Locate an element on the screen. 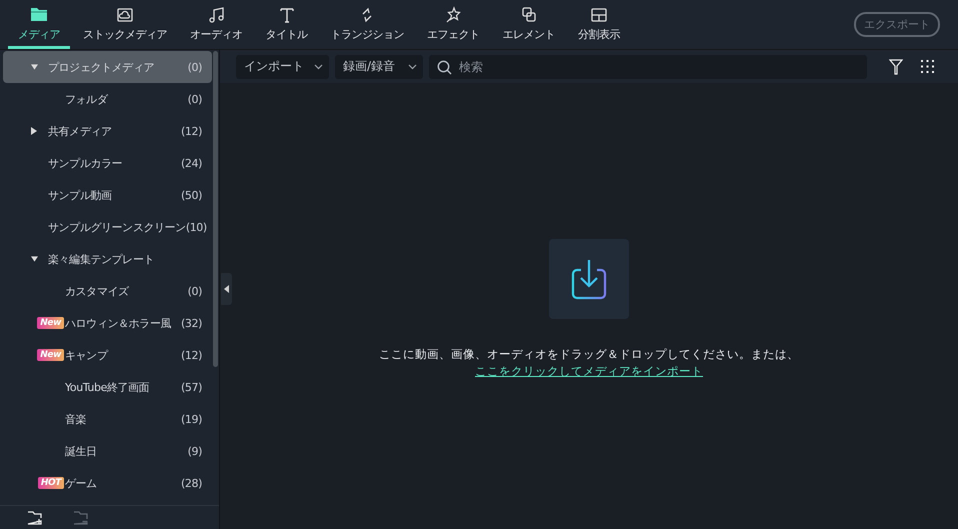 The width and height of the screenshot is (958, 529). item-count: (28) is located at coordinates (191, 483).